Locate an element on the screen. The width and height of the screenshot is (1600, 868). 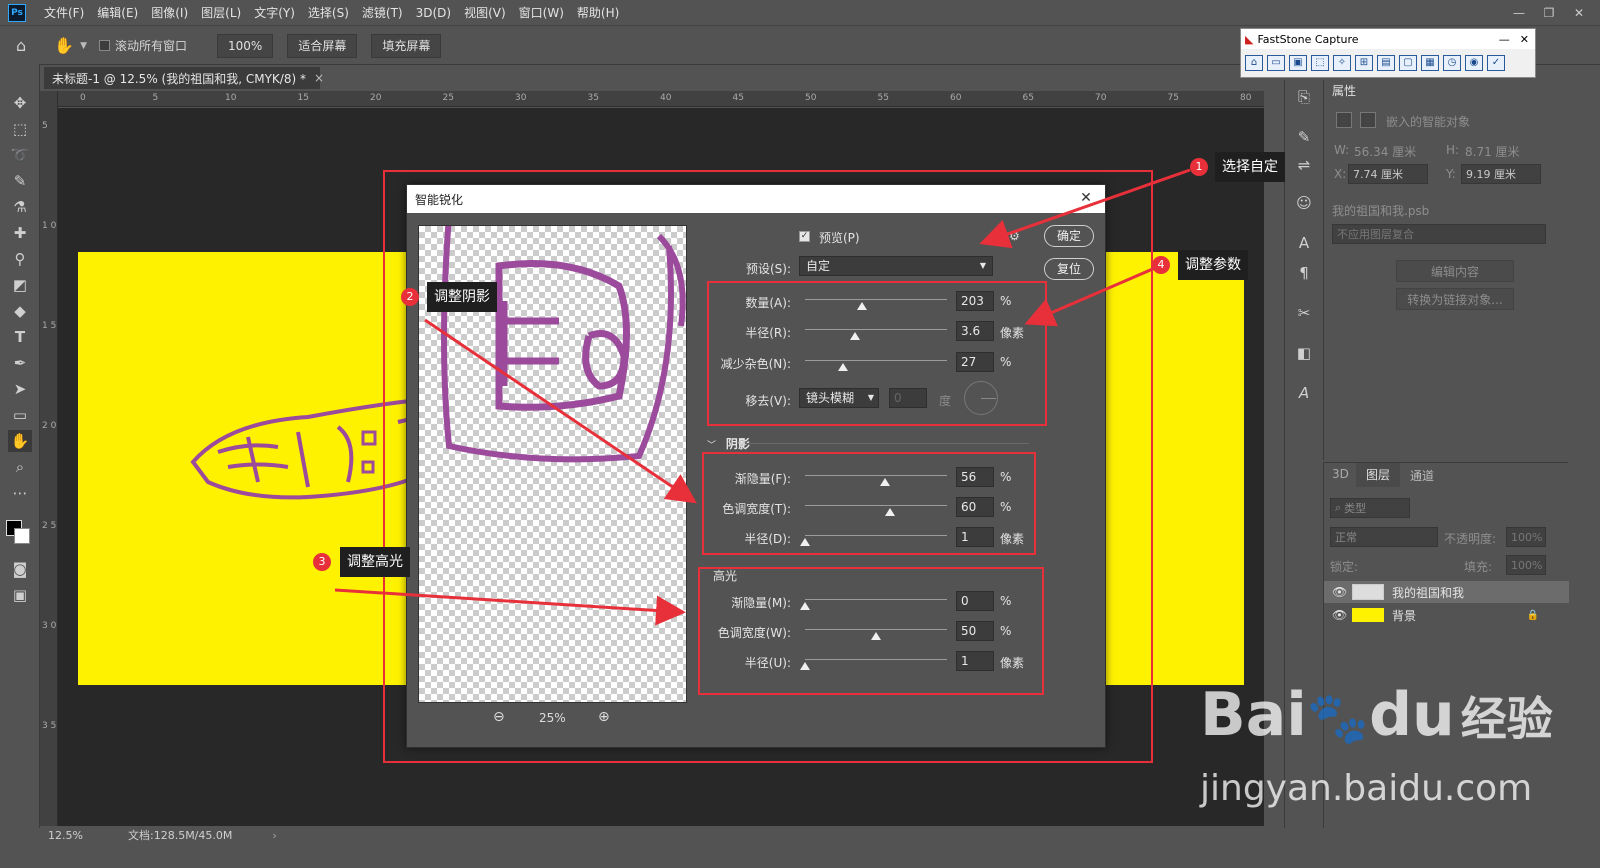
baidu-watermark: Bai🐾du 经验 jingyan.baidu.com is located at coordinates (1376, 750).